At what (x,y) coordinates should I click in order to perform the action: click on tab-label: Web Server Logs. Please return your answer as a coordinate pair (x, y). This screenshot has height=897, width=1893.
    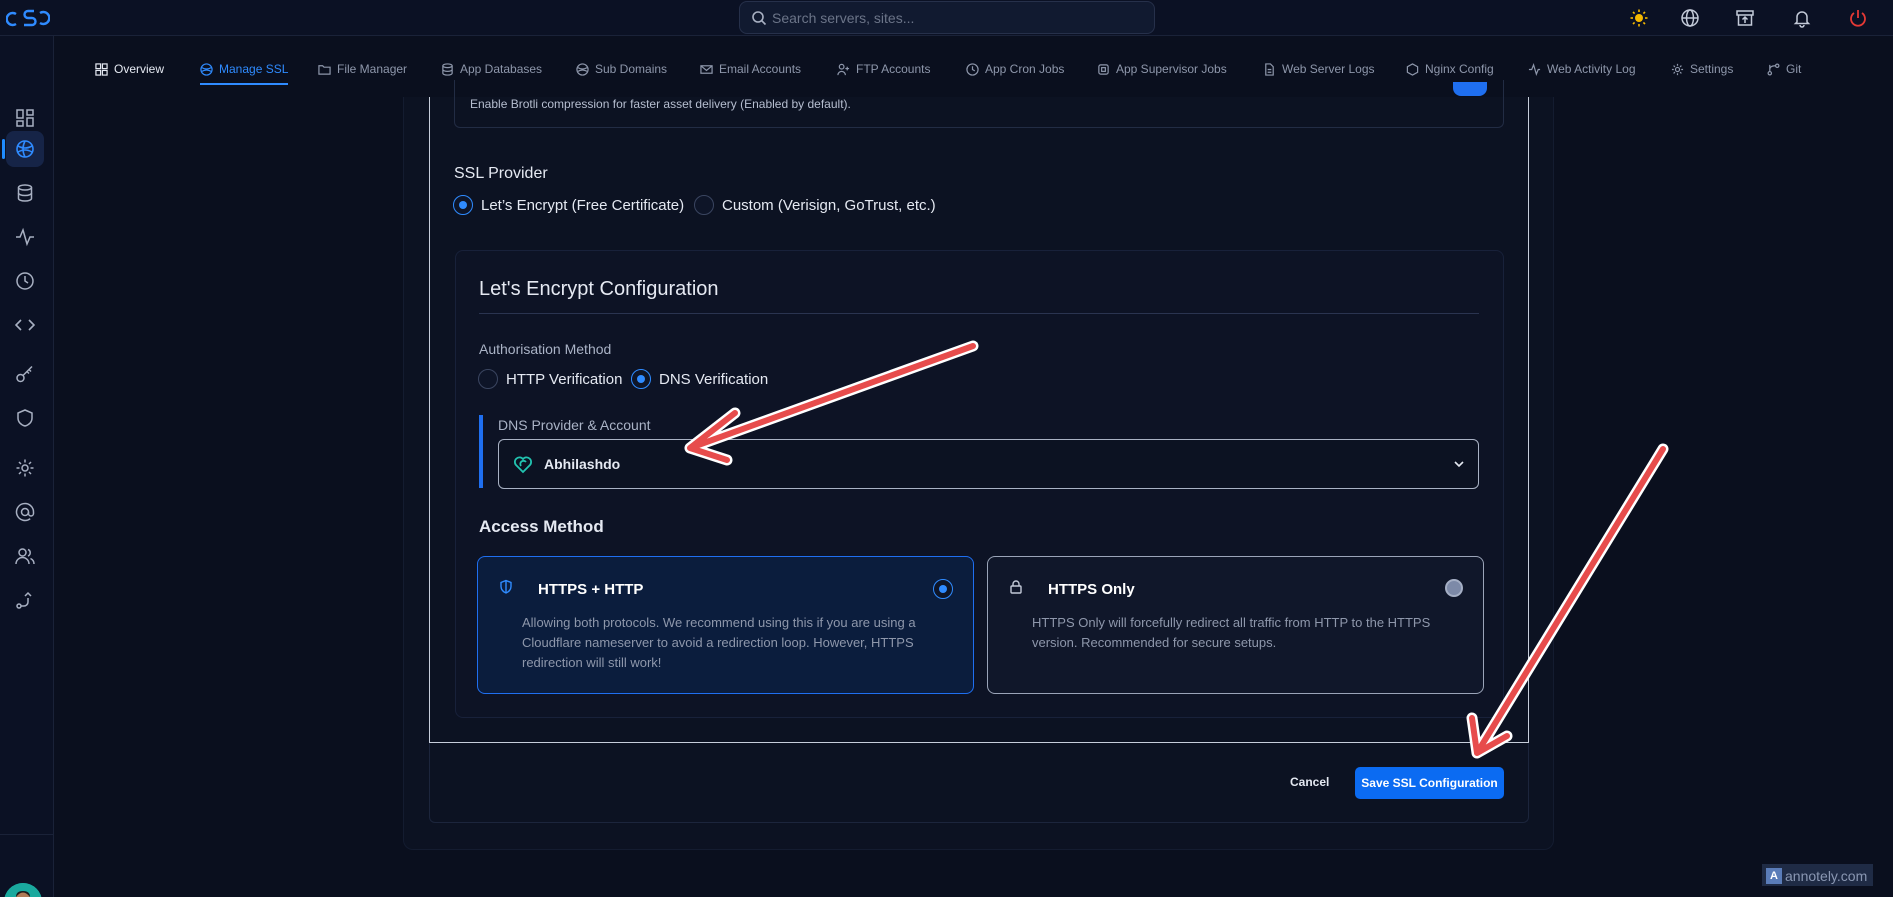
    Looking at the image, I should click on (1328, 69).